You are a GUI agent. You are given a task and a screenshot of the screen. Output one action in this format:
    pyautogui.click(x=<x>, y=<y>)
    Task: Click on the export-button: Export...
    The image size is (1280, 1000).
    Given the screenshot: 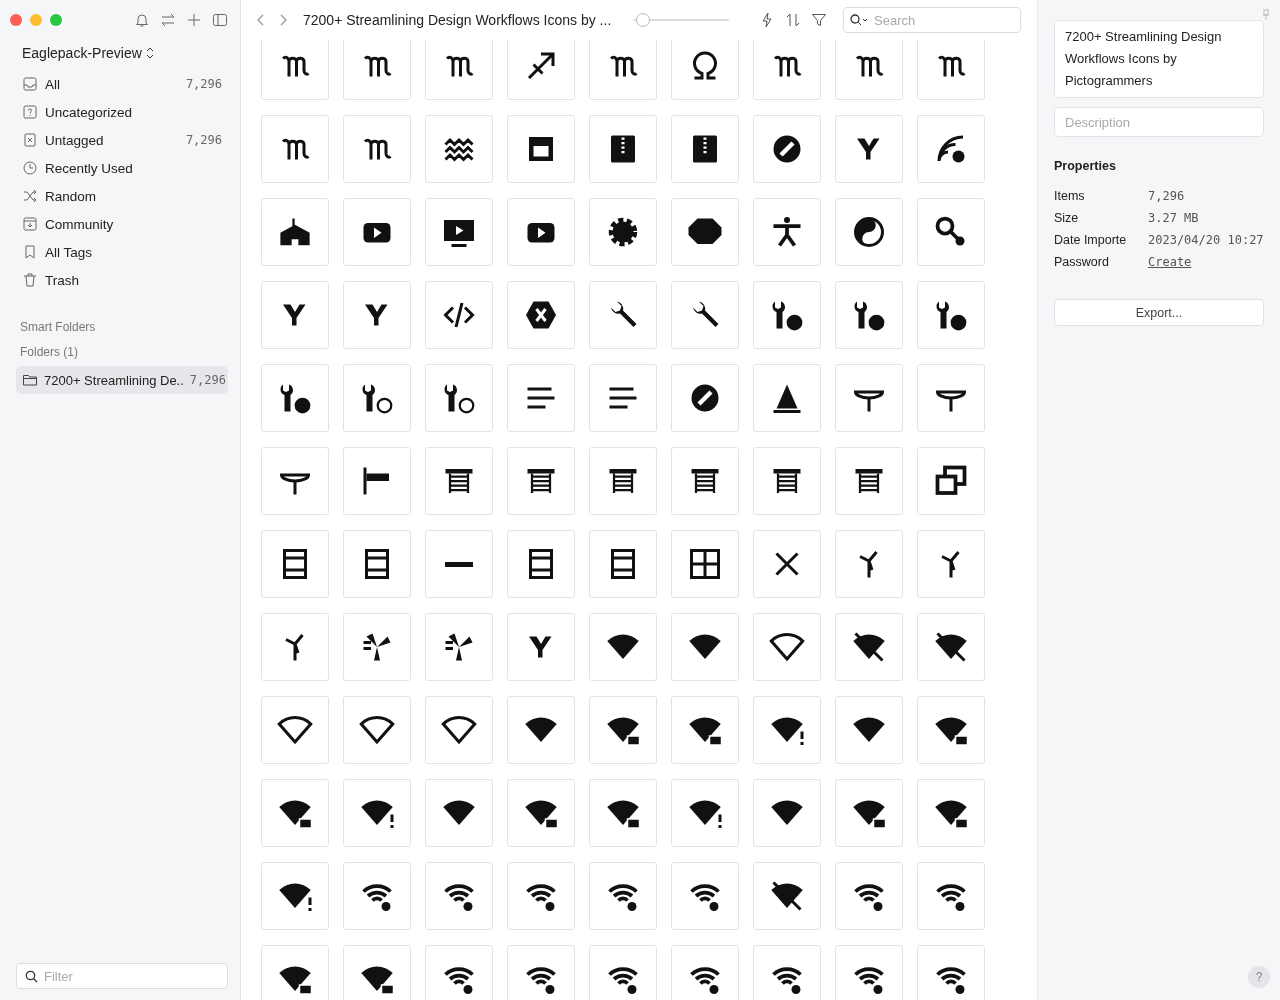 What is the action you would take?
    pyautogui.click(x=1159, y=312)
    